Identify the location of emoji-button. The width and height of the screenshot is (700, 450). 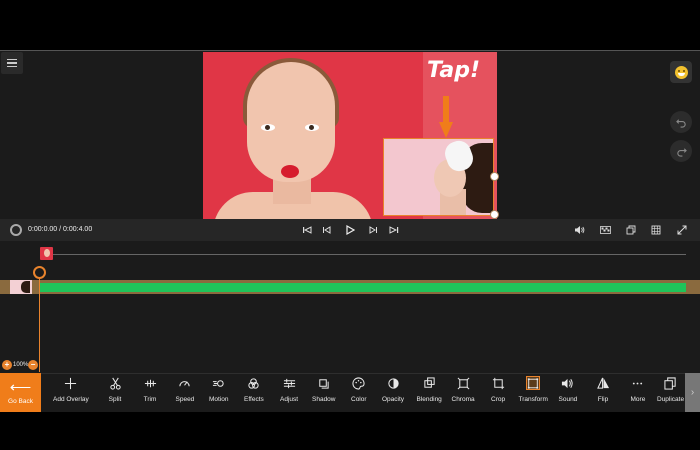
(681, 72).